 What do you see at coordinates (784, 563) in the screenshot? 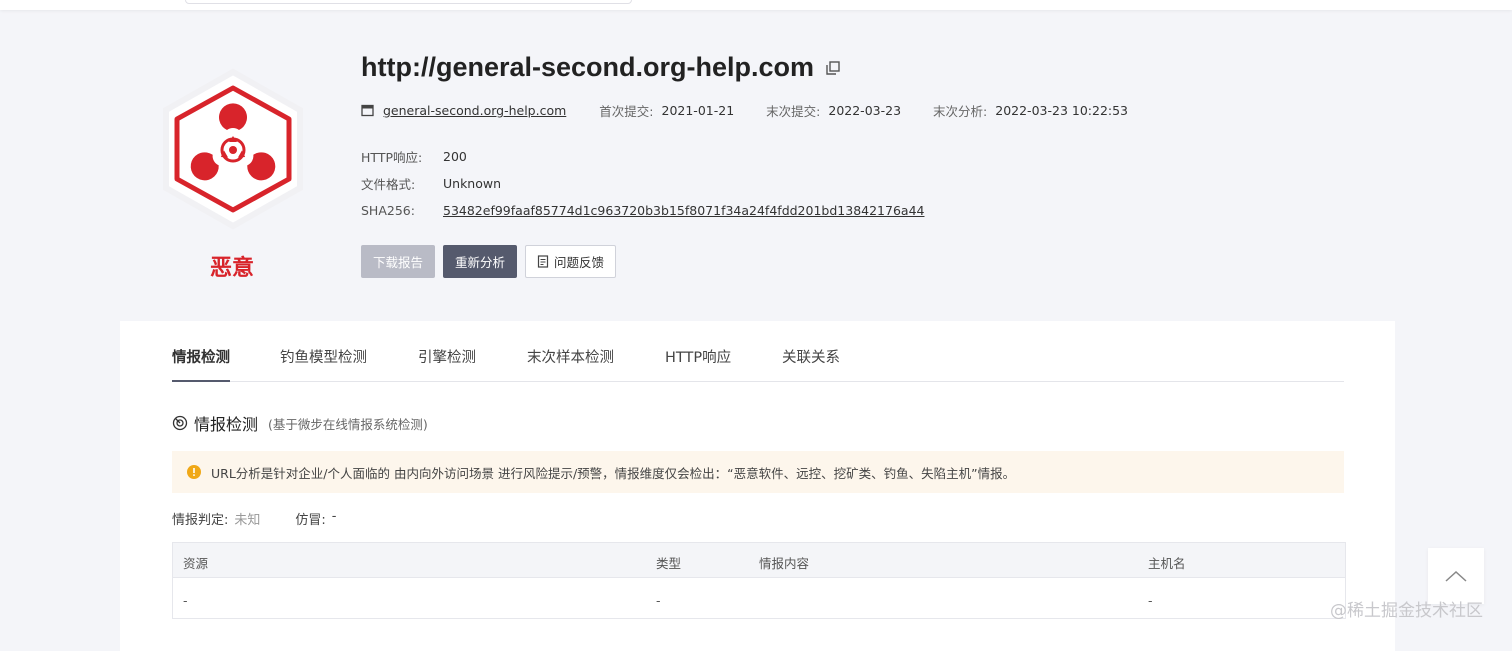
I see `column-header: 情报内容` at bounding box center [784, 563].